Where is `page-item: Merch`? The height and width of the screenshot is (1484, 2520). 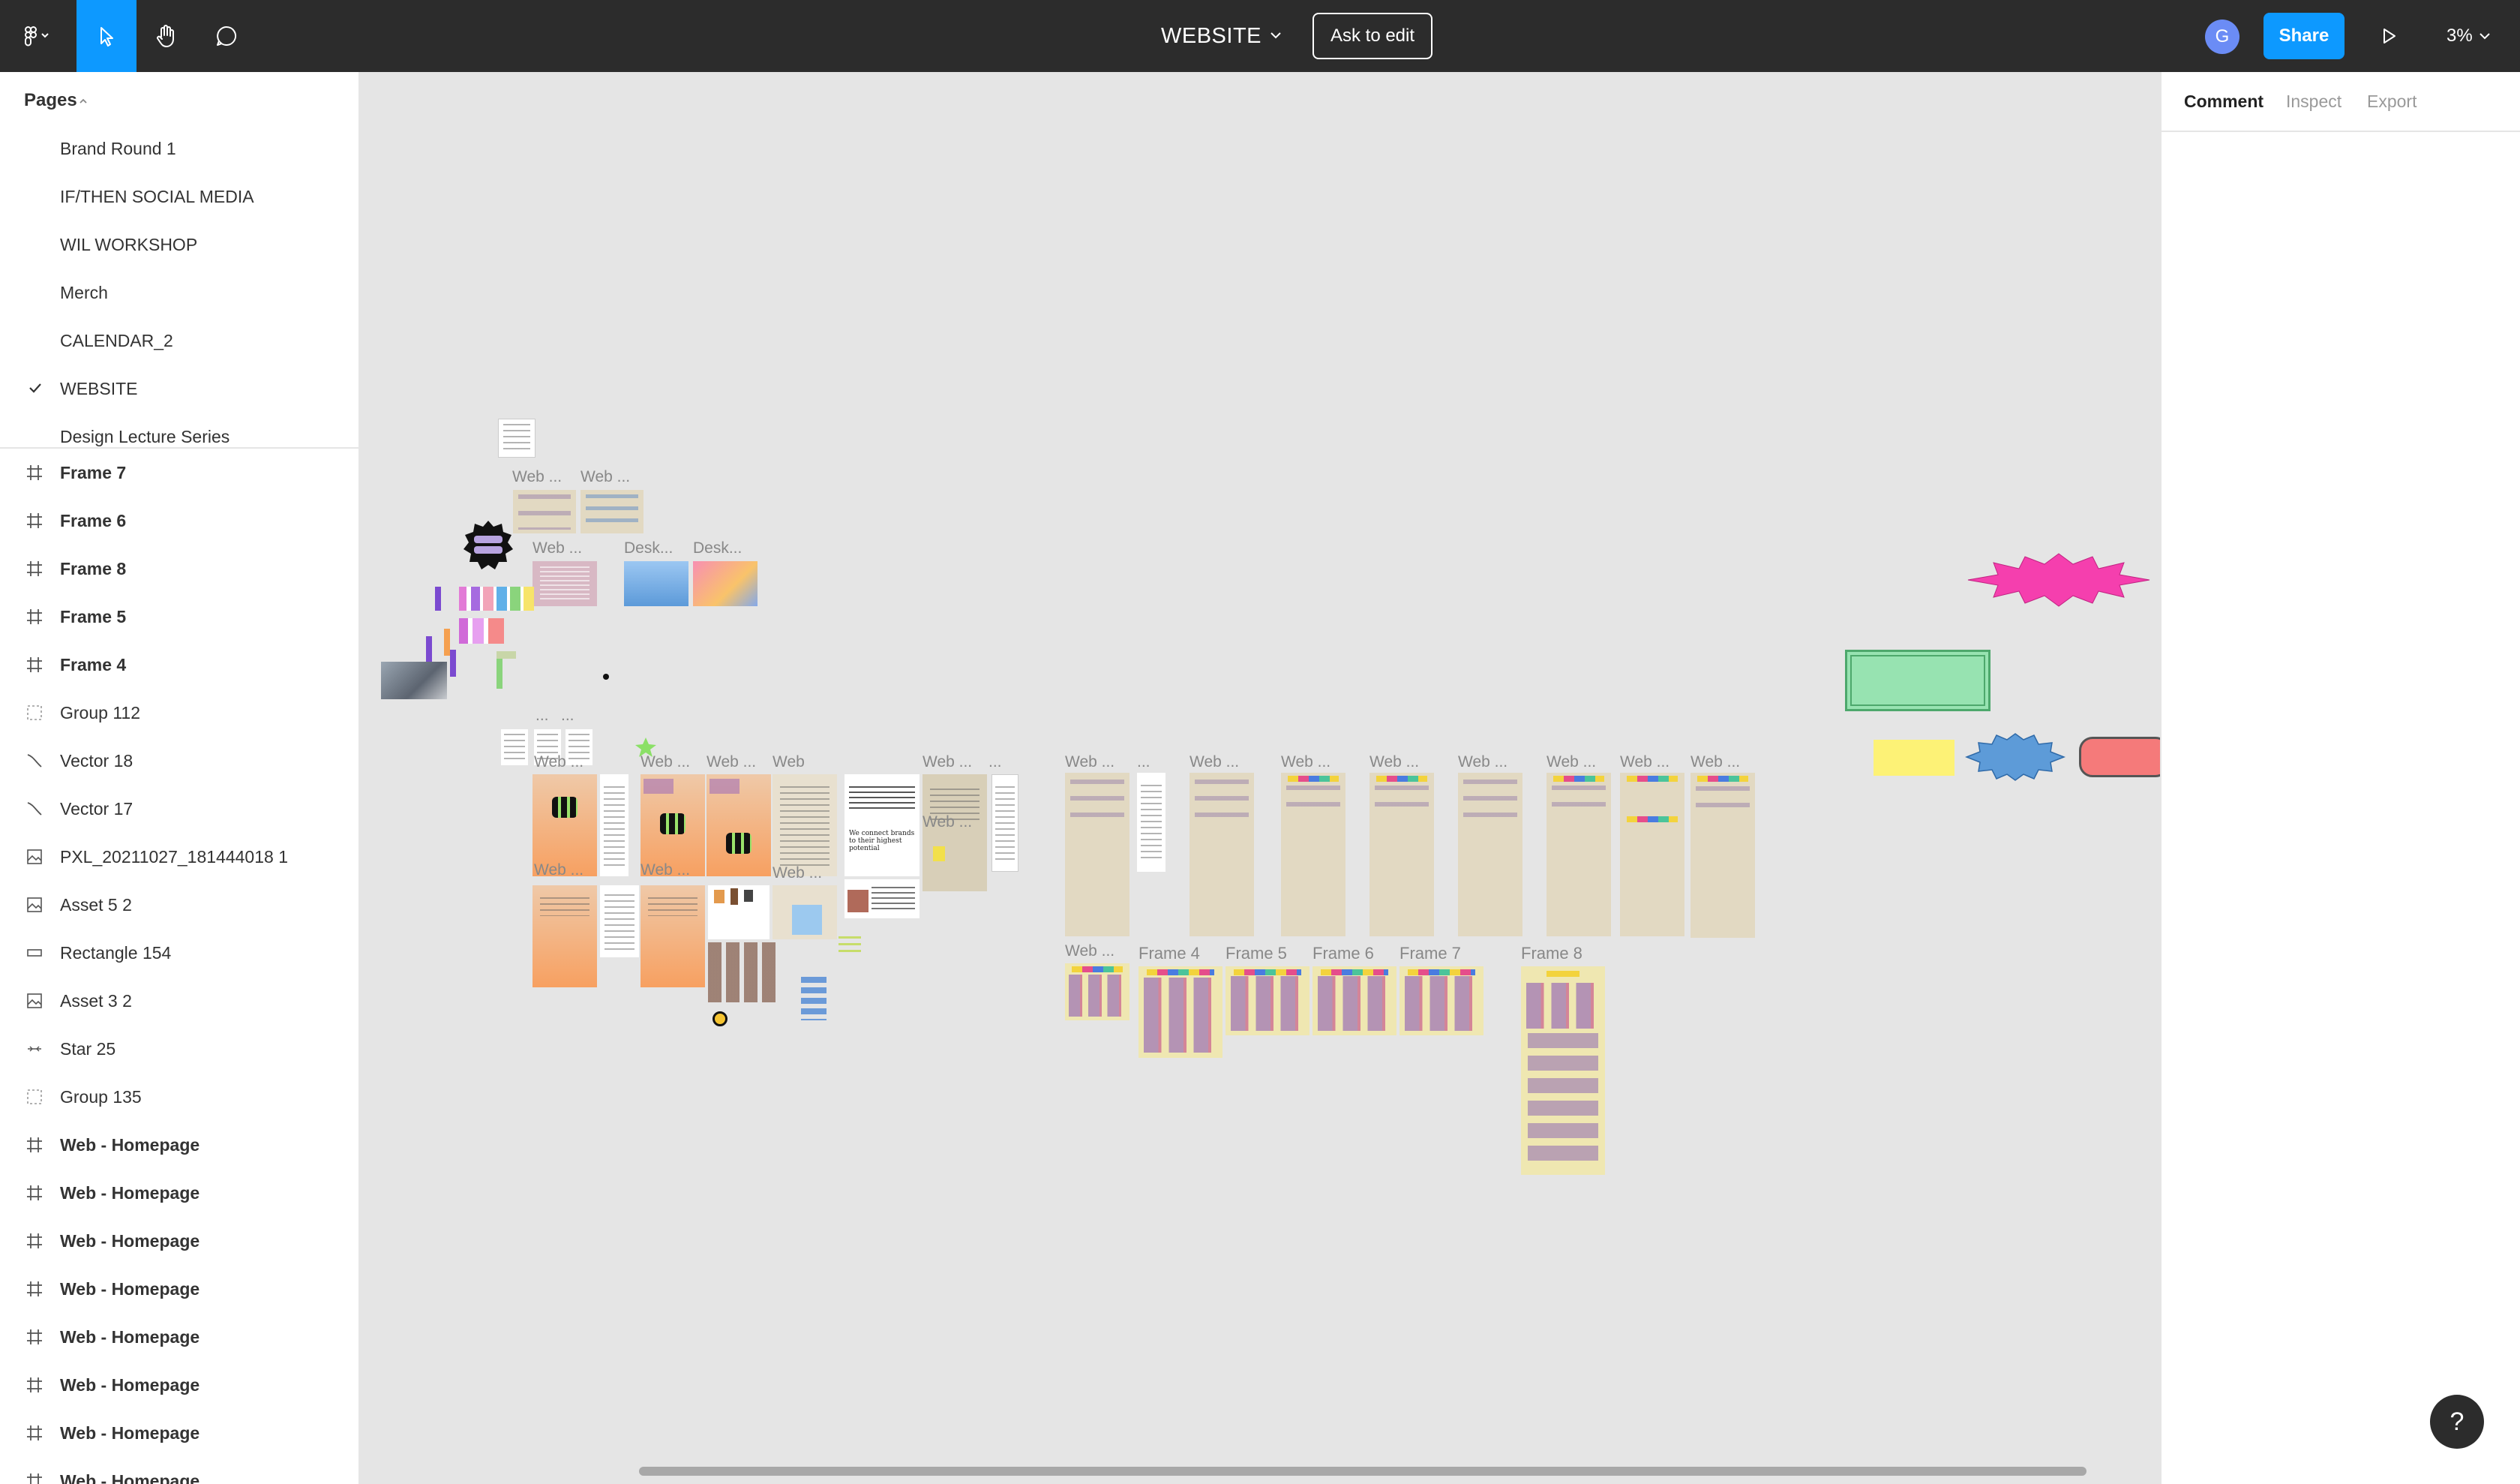
page-item: Merch is located at coordinates (179, 293).